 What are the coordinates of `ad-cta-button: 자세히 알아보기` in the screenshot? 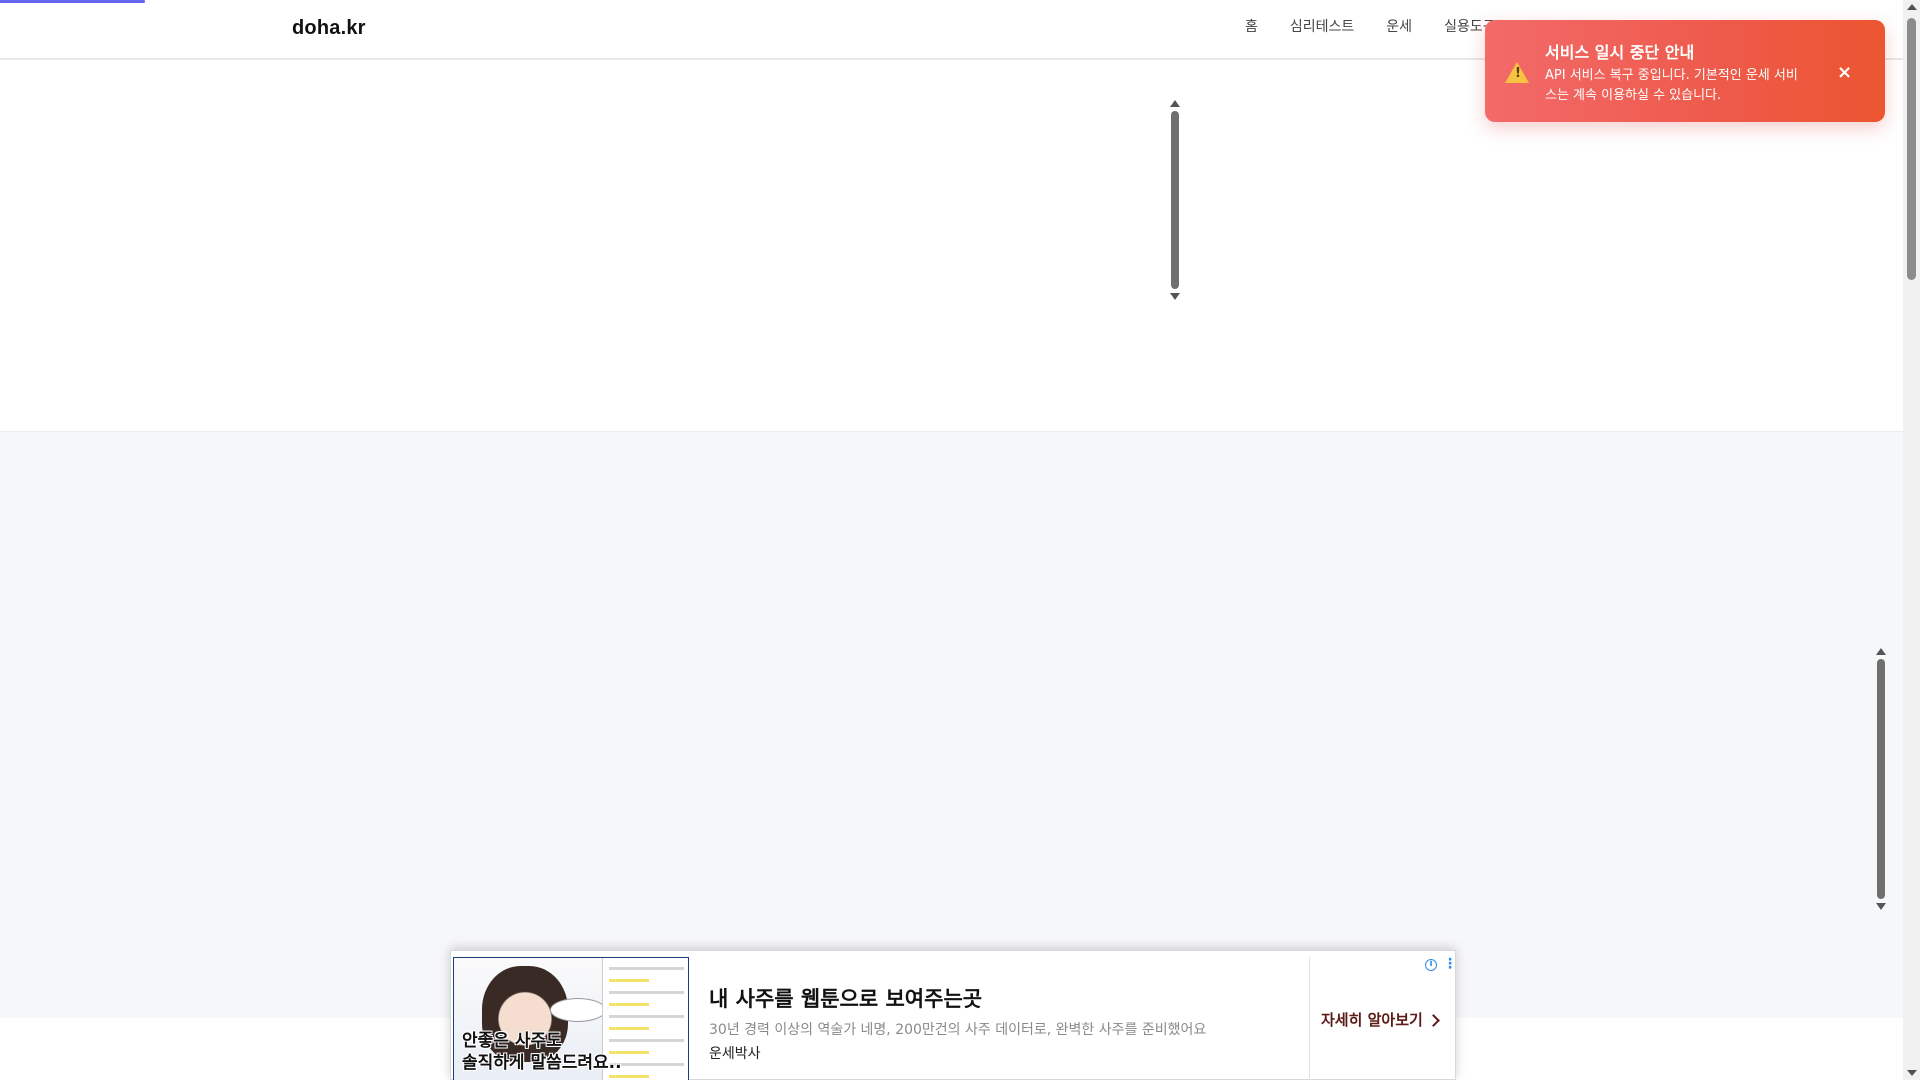 It's located at (1380, 1019).